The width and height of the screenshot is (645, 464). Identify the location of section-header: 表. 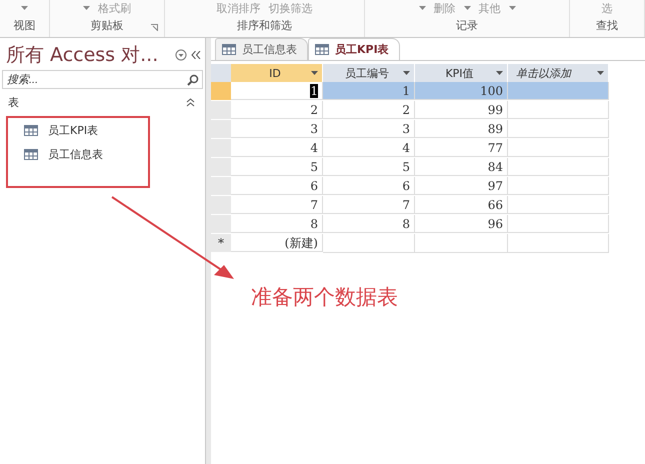
(13, 102).